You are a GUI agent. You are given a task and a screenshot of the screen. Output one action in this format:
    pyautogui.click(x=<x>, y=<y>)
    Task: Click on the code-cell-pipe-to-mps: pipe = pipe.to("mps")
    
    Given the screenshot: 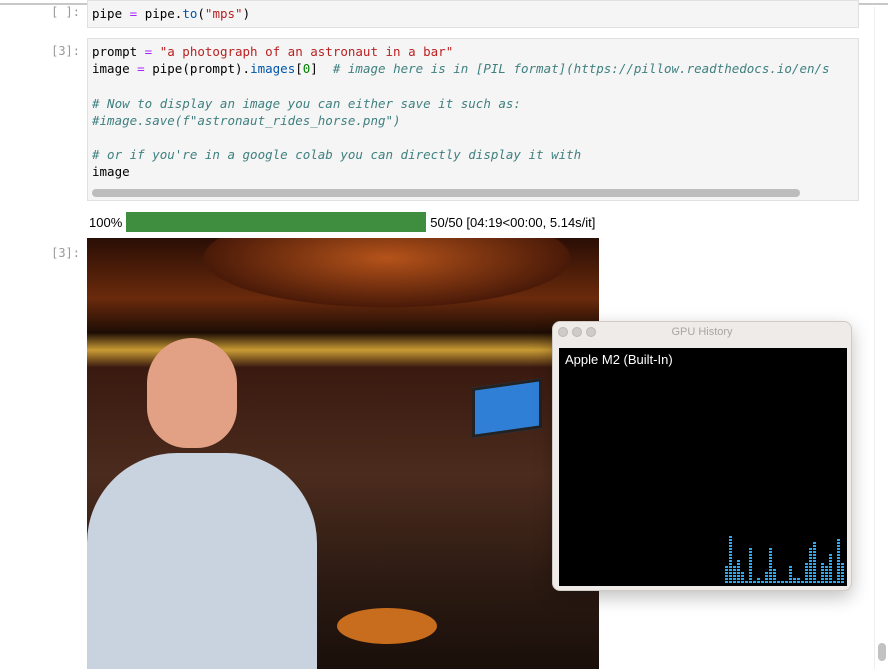 What is the action you would take?
    pyautogui.click(x=473, y=14)
    